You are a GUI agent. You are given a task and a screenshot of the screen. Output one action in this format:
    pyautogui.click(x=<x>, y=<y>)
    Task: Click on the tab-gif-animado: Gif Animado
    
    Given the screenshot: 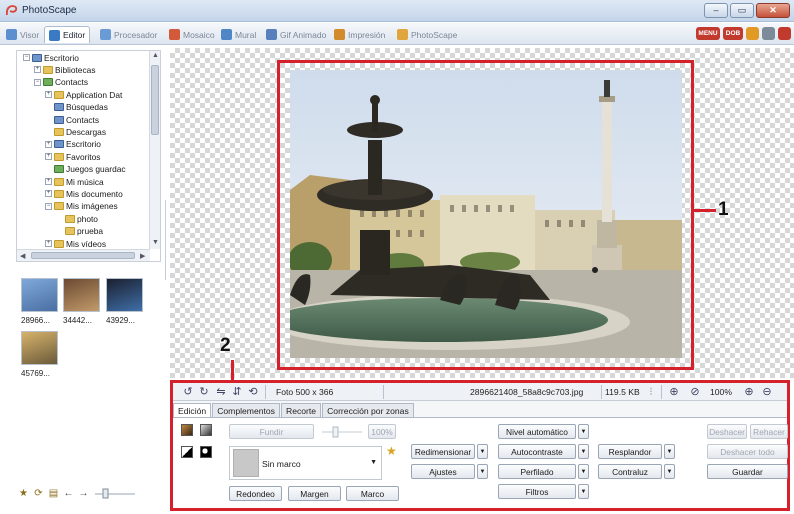 What is the action you would take?
    pyautogui.click(x=296, y=34)
    